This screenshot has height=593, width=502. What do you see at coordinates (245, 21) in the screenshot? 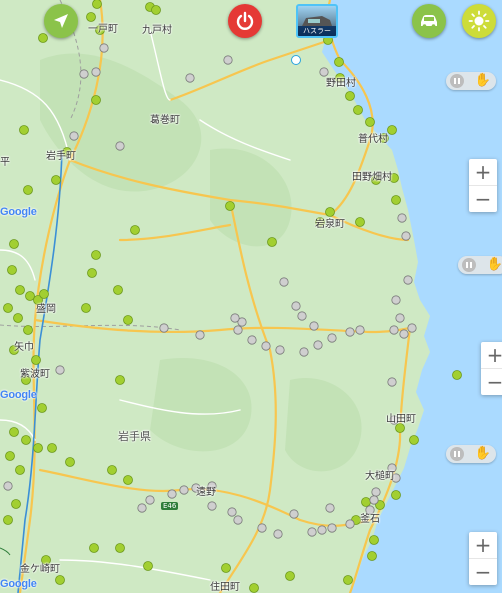
I see `power-button` at bounding box center [245, 21].